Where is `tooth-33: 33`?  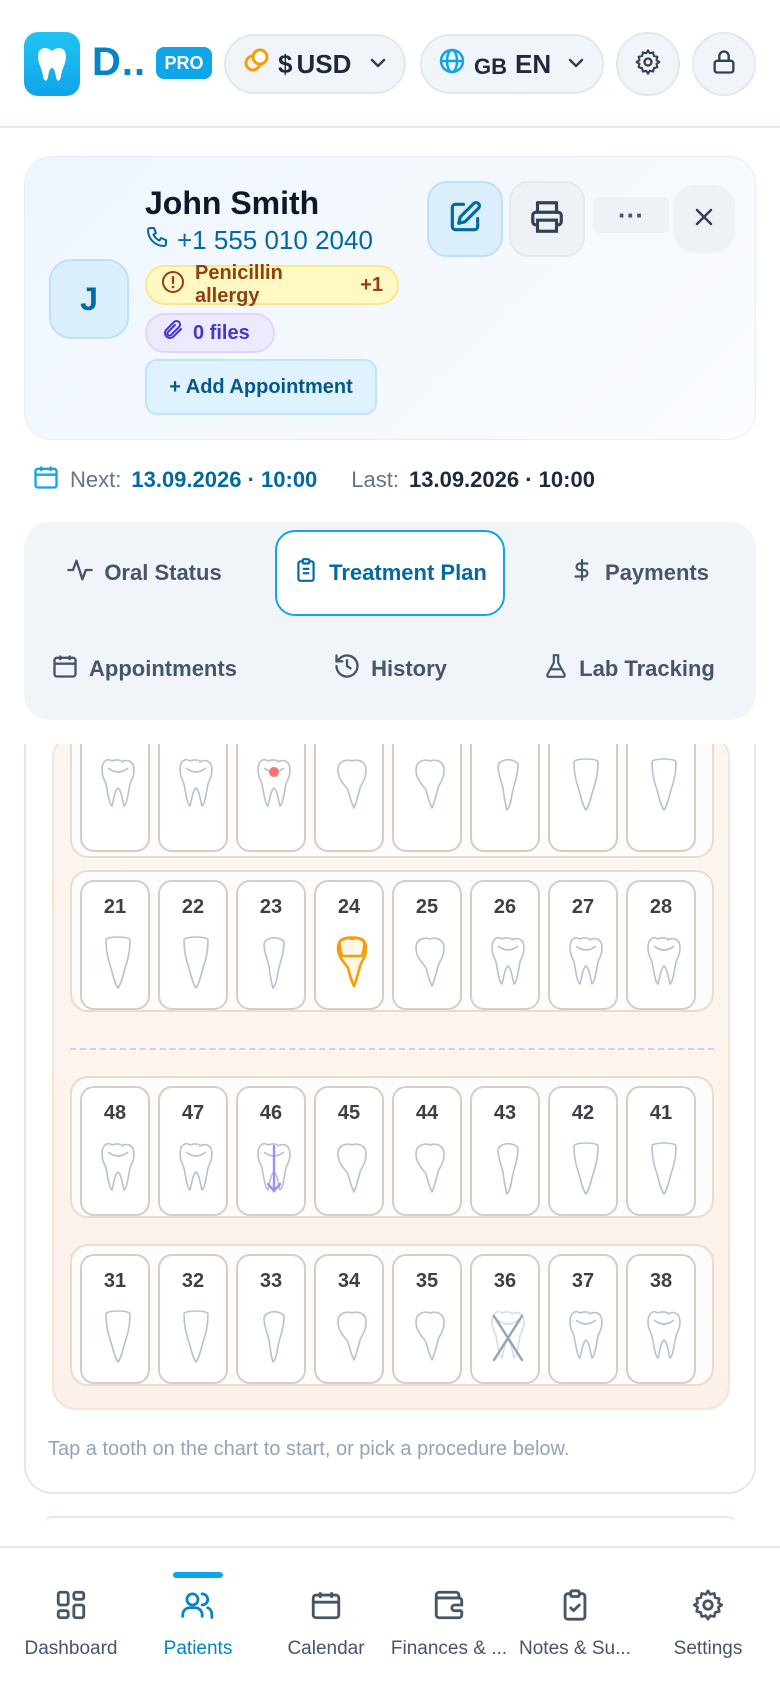 tooth-33: 33 is located at coordinates (271, 1319).